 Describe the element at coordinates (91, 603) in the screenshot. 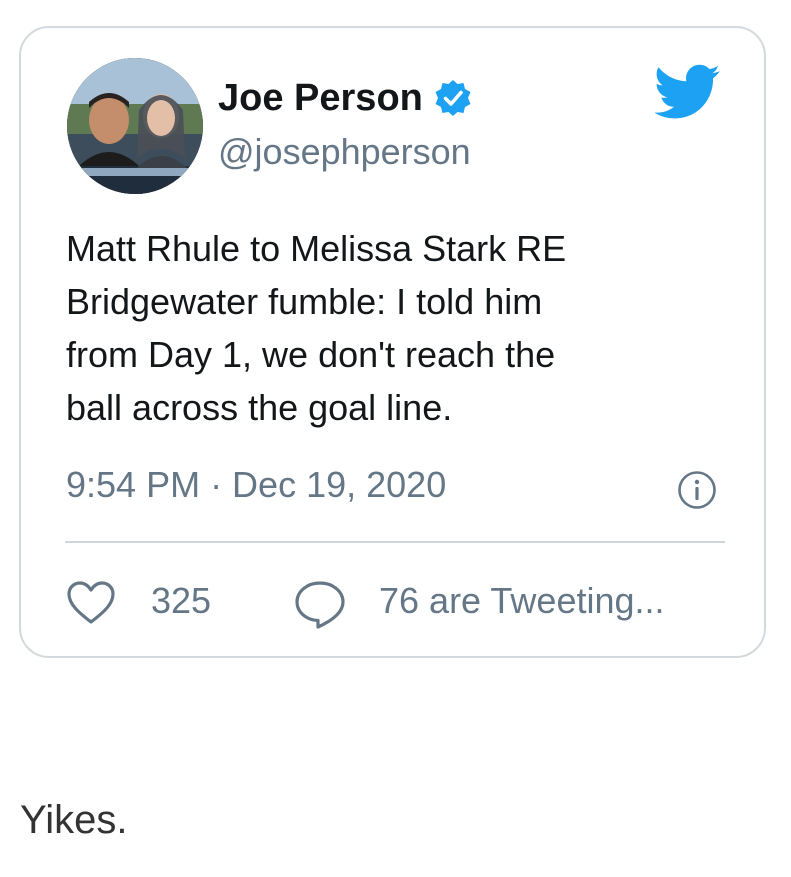

I see `heart-icon` at that location.